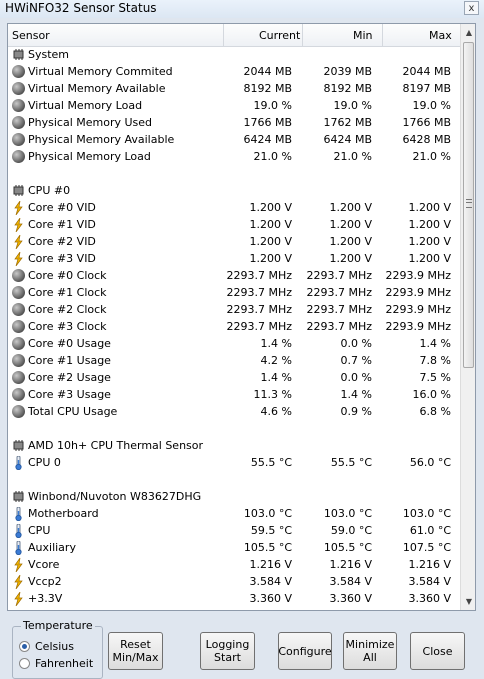  Describe the element at coordinates (234, 207) in the screenshot. I see `table-row: Core #0 VID 1.200 V 1.200 V 1.200 V` at that location.